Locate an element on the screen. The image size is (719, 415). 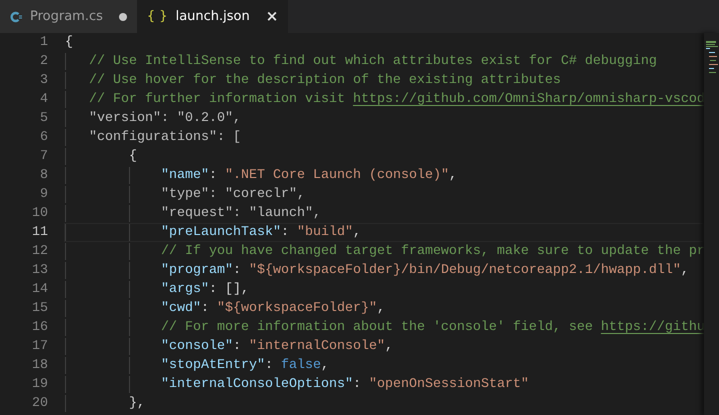
line-number: 9 is located at coordinates (43, 195).